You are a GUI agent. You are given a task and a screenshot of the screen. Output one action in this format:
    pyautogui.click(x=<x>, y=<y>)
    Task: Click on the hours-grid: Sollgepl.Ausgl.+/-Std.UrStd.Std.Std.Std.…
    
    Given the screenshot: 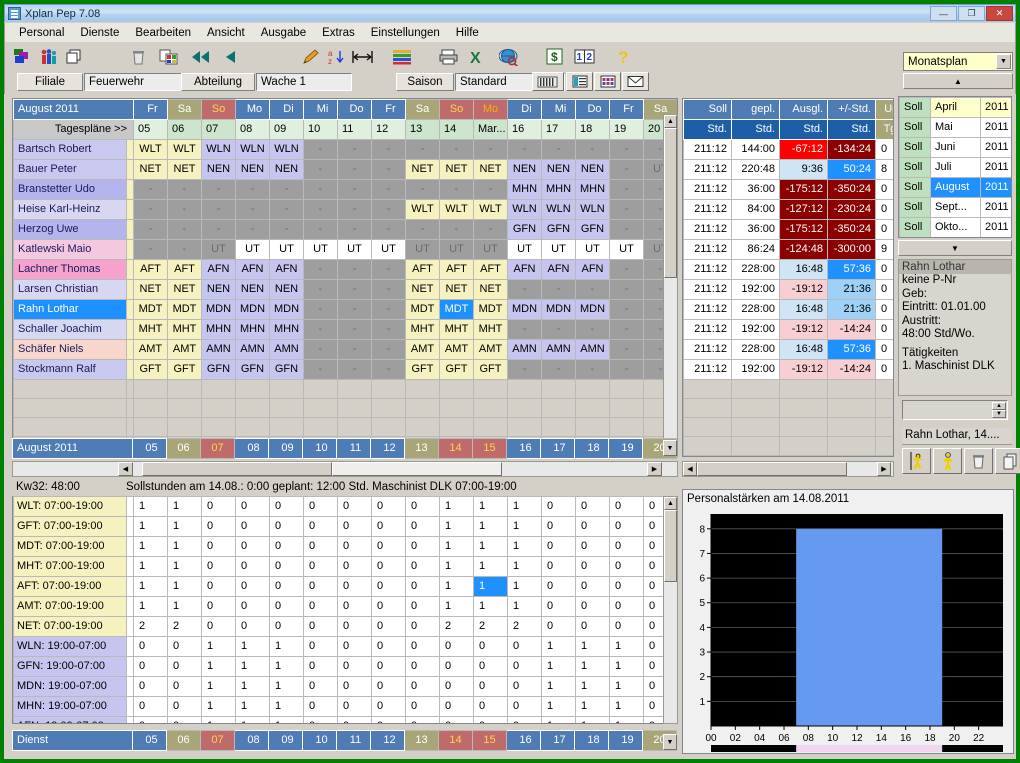 What is the action you would take?
    pyautogui.click(x=788, y=277)
    